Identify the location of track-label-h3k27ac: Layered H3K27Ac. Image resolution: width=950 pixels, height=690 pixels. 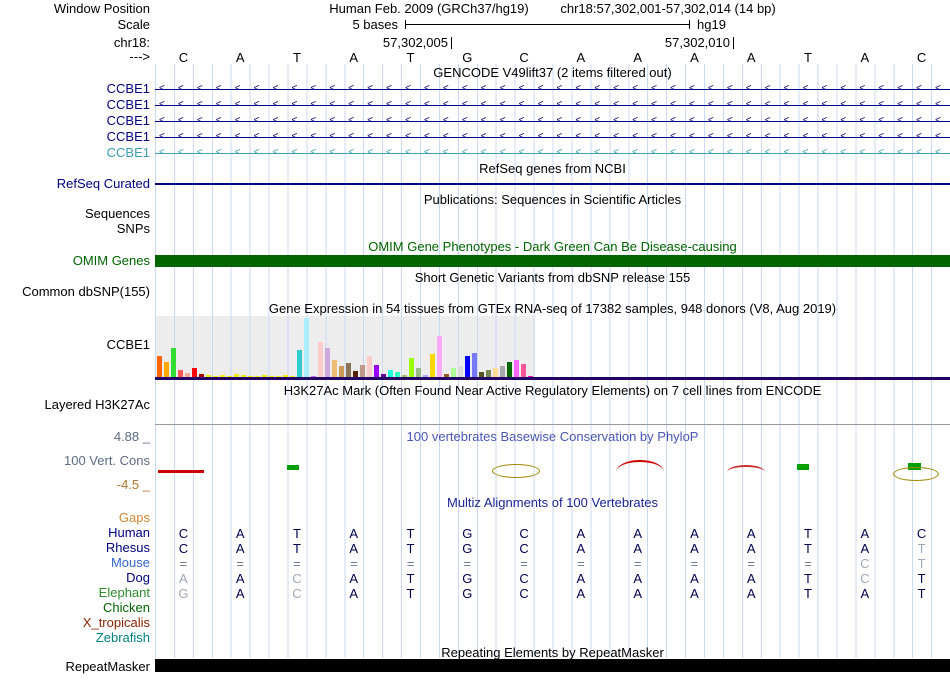
(75, 405).